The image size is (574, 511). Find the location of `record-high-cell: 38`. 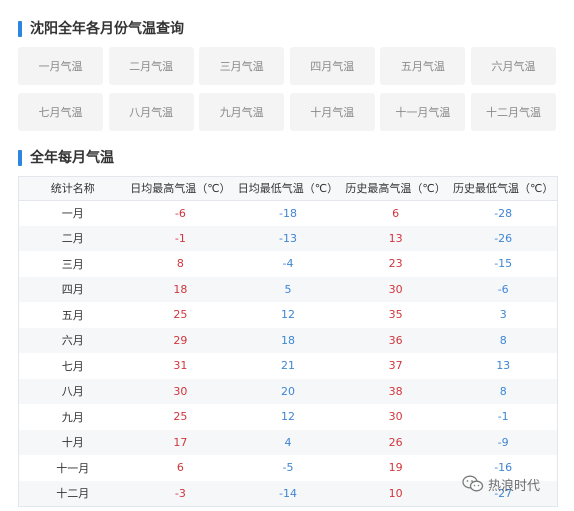

record-high-cell: 38 is located at coordinates (395, 391).